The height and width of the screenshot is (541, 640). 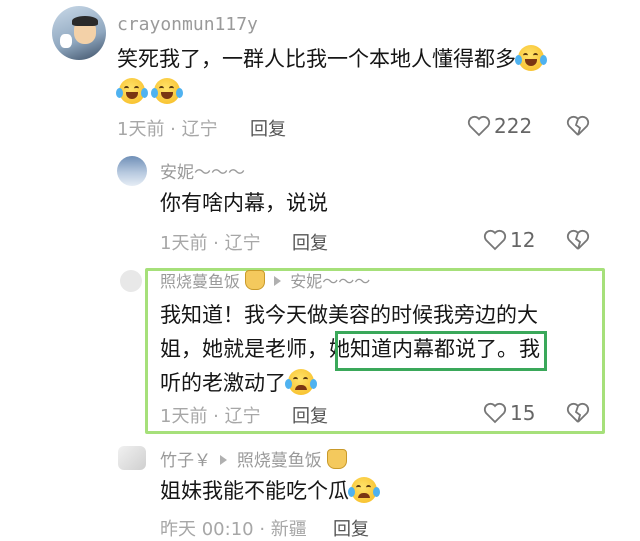 I want to click on comment-username-row: 竹子￥ 照烧蔓鱼饭, so click(x=254, y=458).